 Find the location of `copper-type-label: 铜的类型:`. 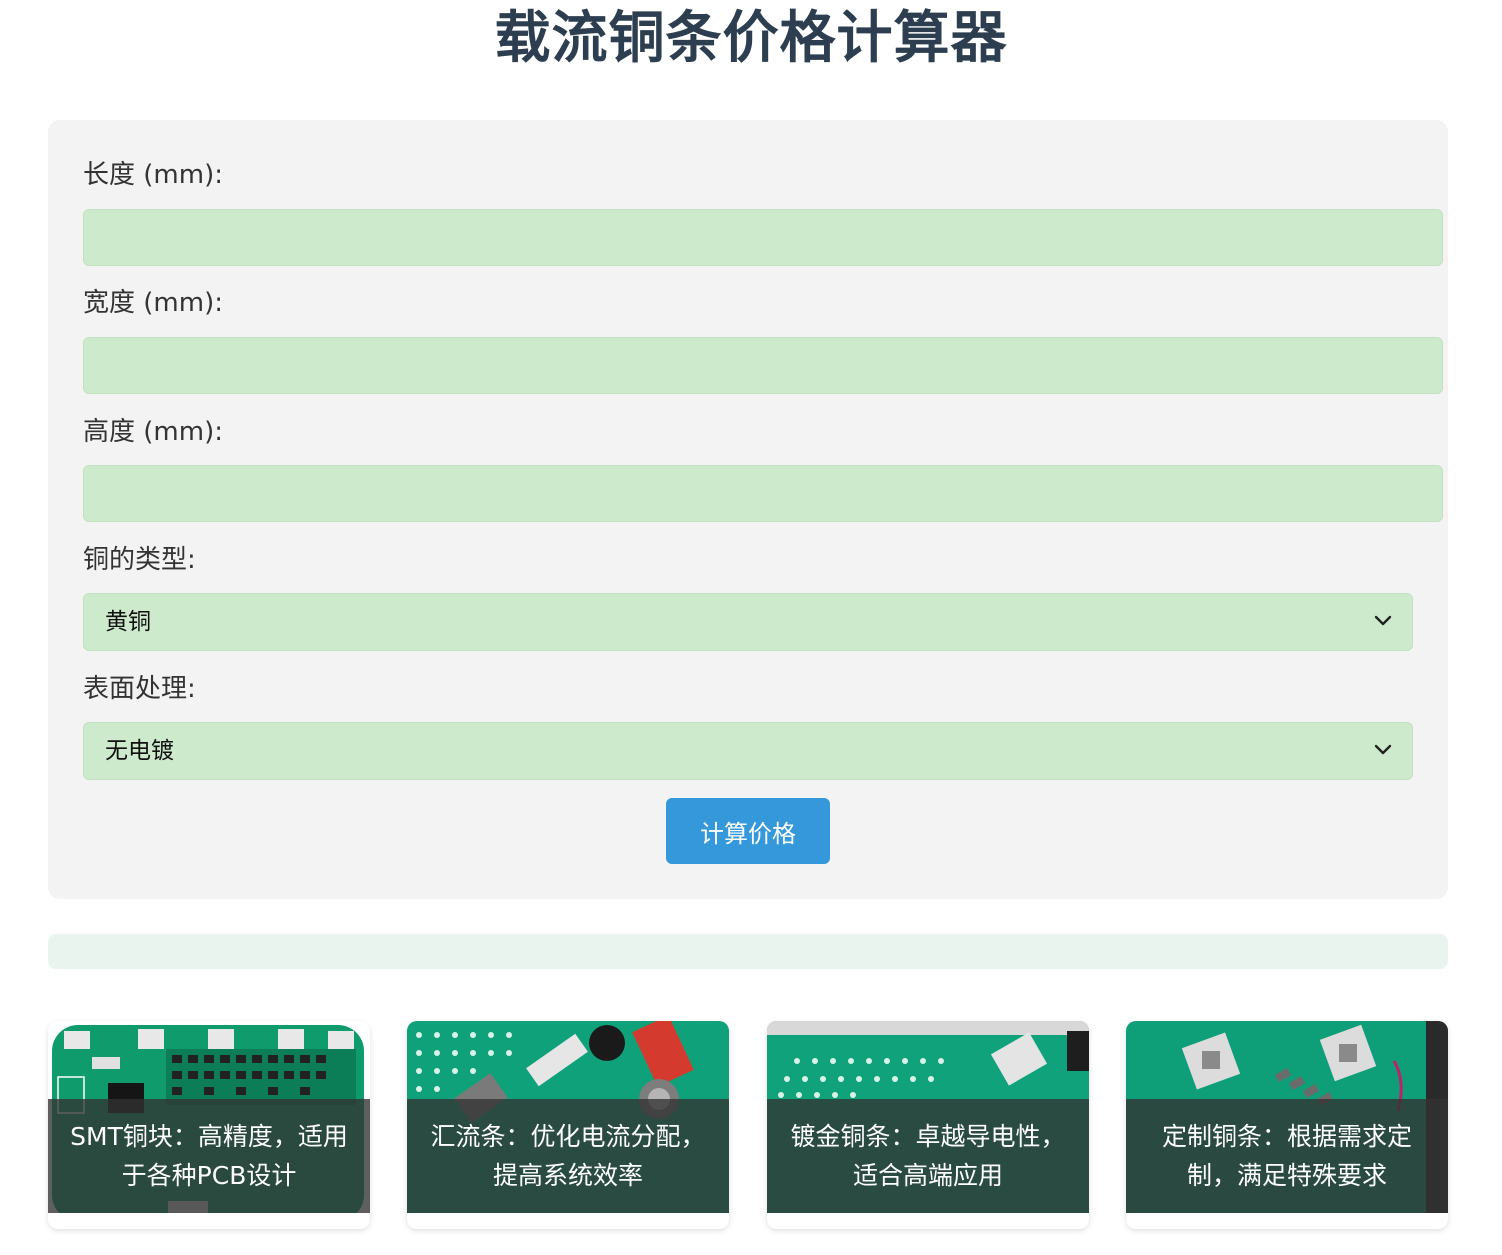

copper-type-label: 铜的类型: is located at coordinates (139, 560).